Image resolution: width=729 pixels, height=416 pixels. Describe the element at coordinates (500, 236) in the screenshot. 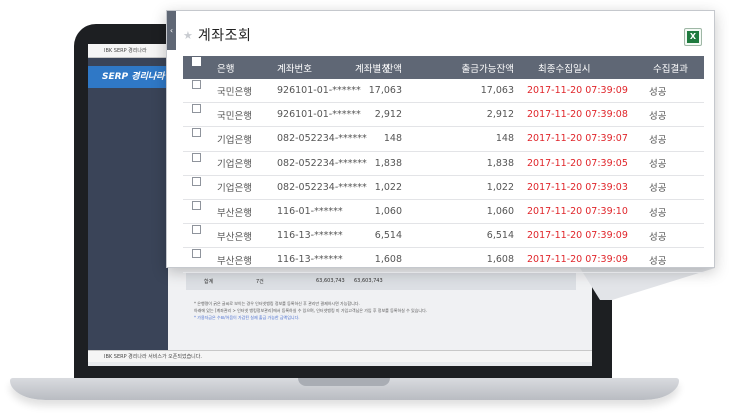

I see `cell-available: 6,514` at that location.